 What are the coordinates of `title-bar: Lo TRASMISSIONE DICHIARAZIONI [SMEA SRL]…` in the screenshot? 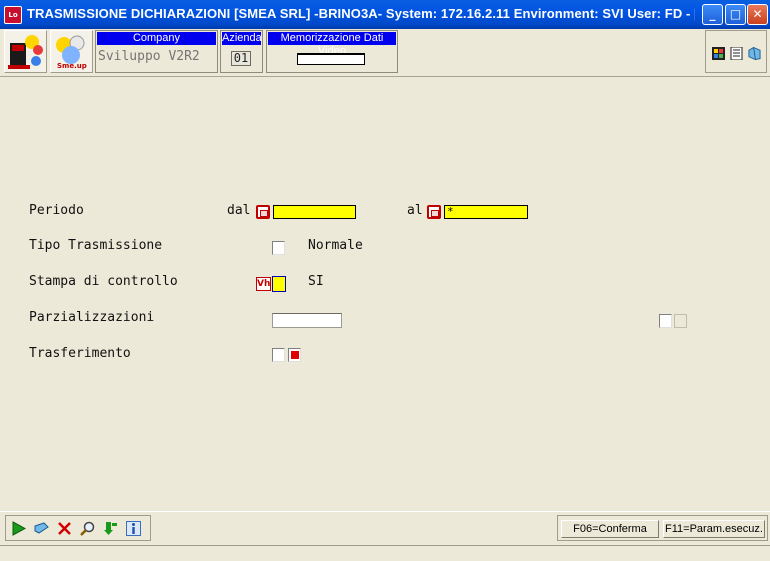 It's located at (385, 14).